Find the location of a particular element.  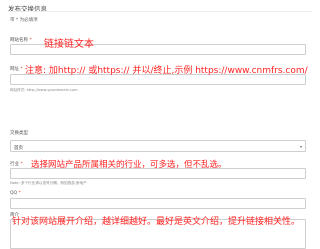

industry-label-text: 行业 is located at coordinates (14, 164).